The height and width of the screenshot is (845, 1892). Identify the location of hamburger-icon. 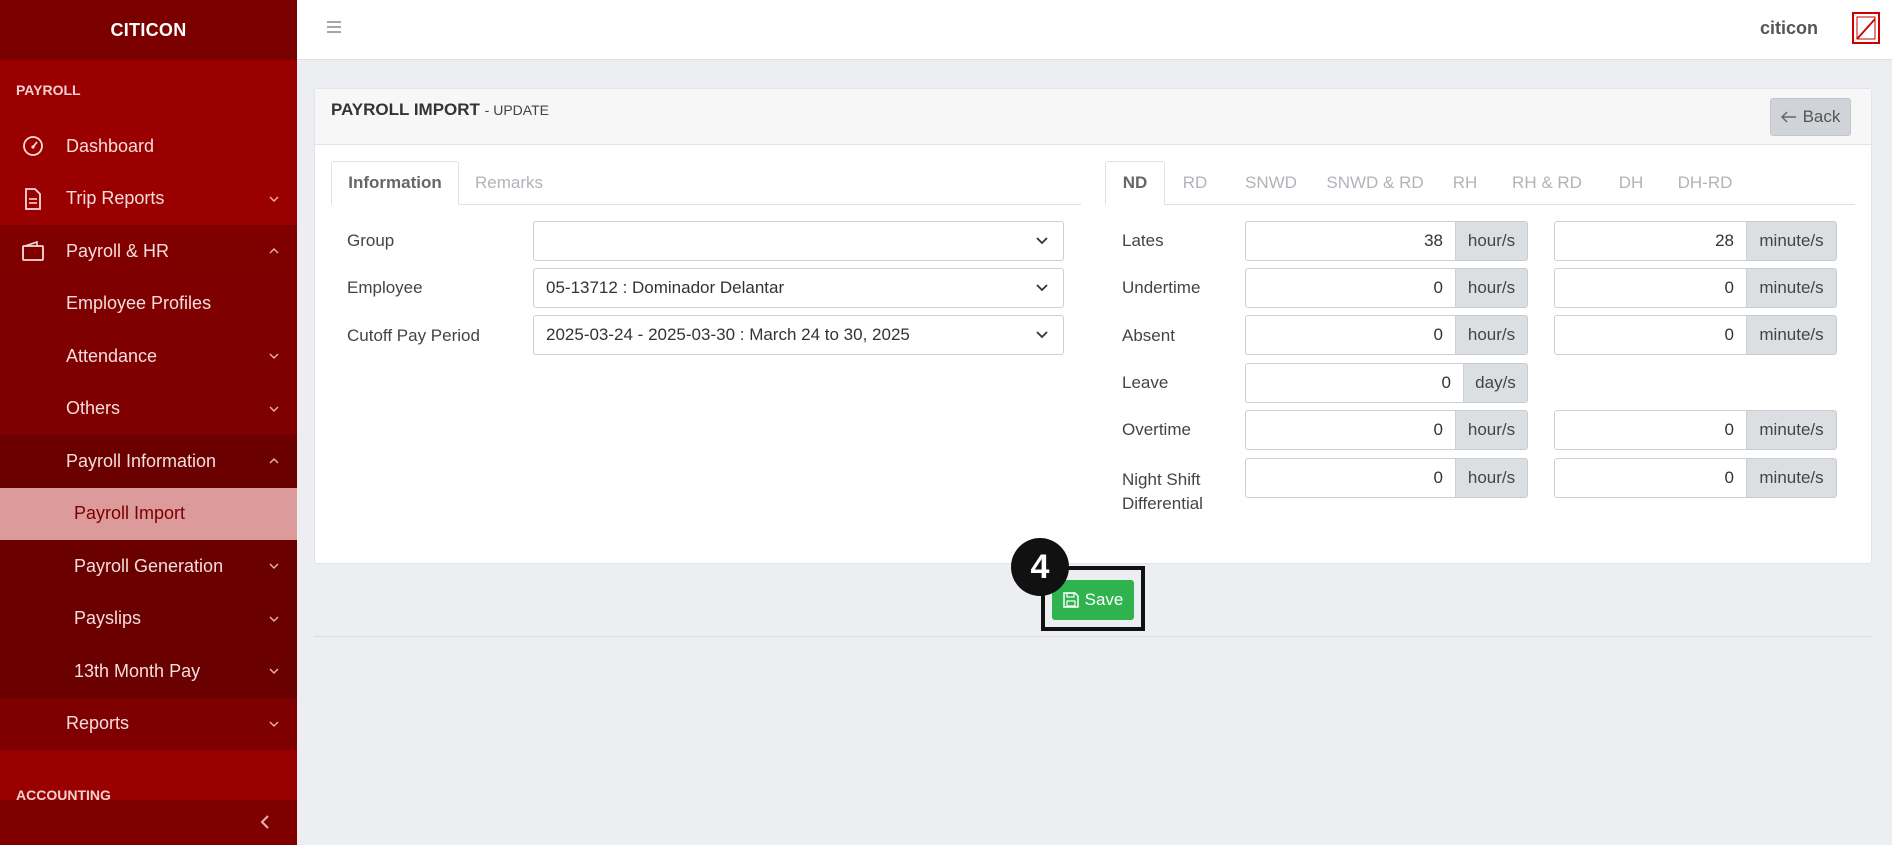
(334, 27).